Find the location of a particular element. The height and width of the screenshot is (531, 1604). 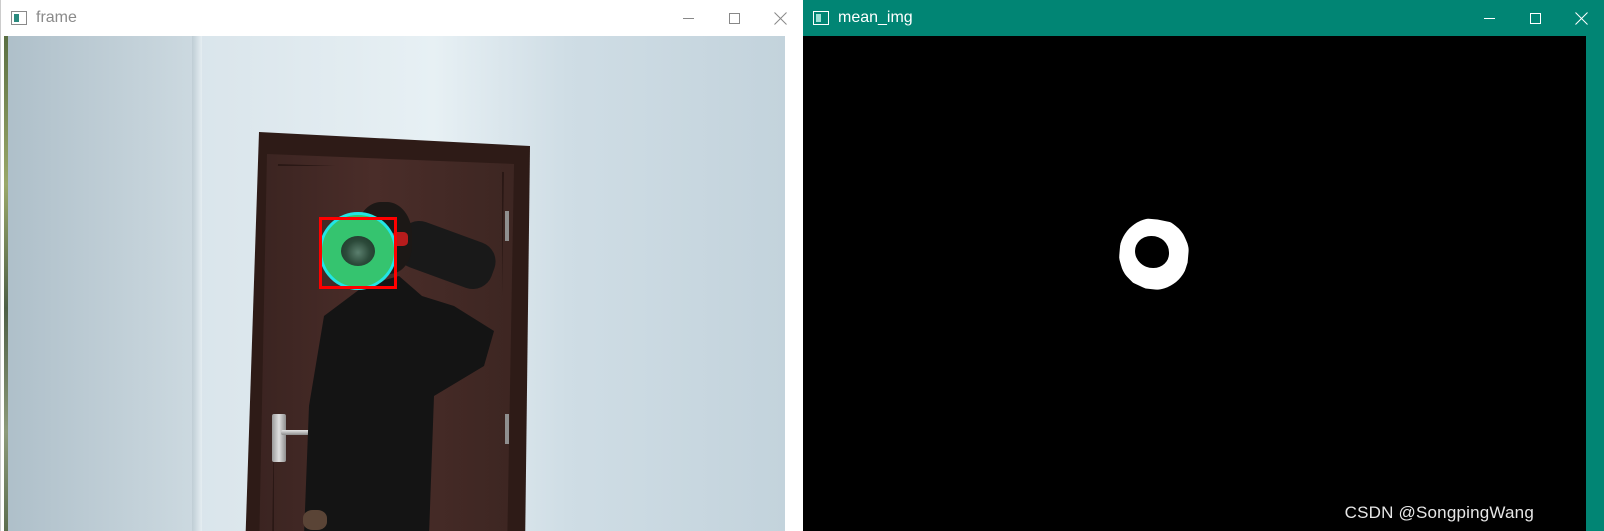

mean-img-minimize-button is located at coordinates (1489, 18).